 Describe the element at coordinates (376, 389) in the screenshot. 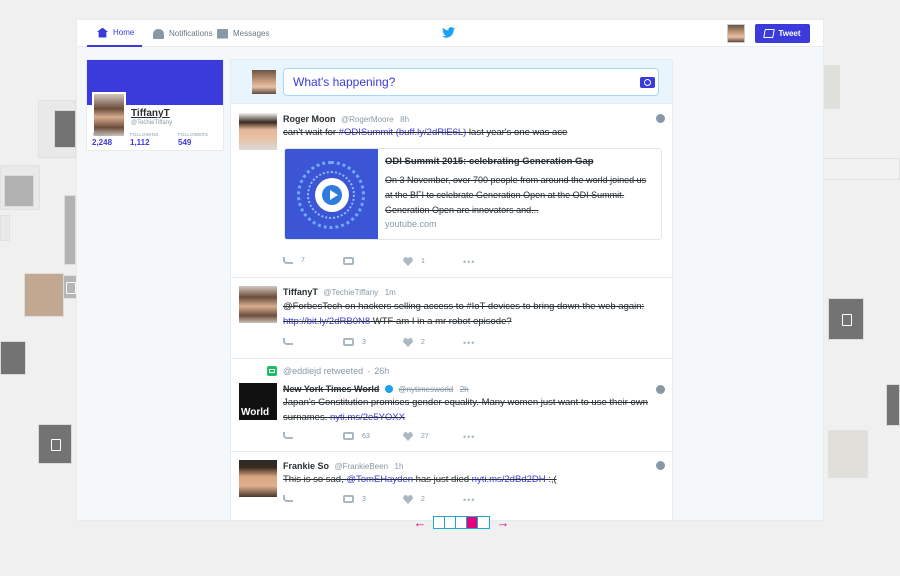

I see `tweet-author: New York Times World @nytimesworld 2h` at that location.